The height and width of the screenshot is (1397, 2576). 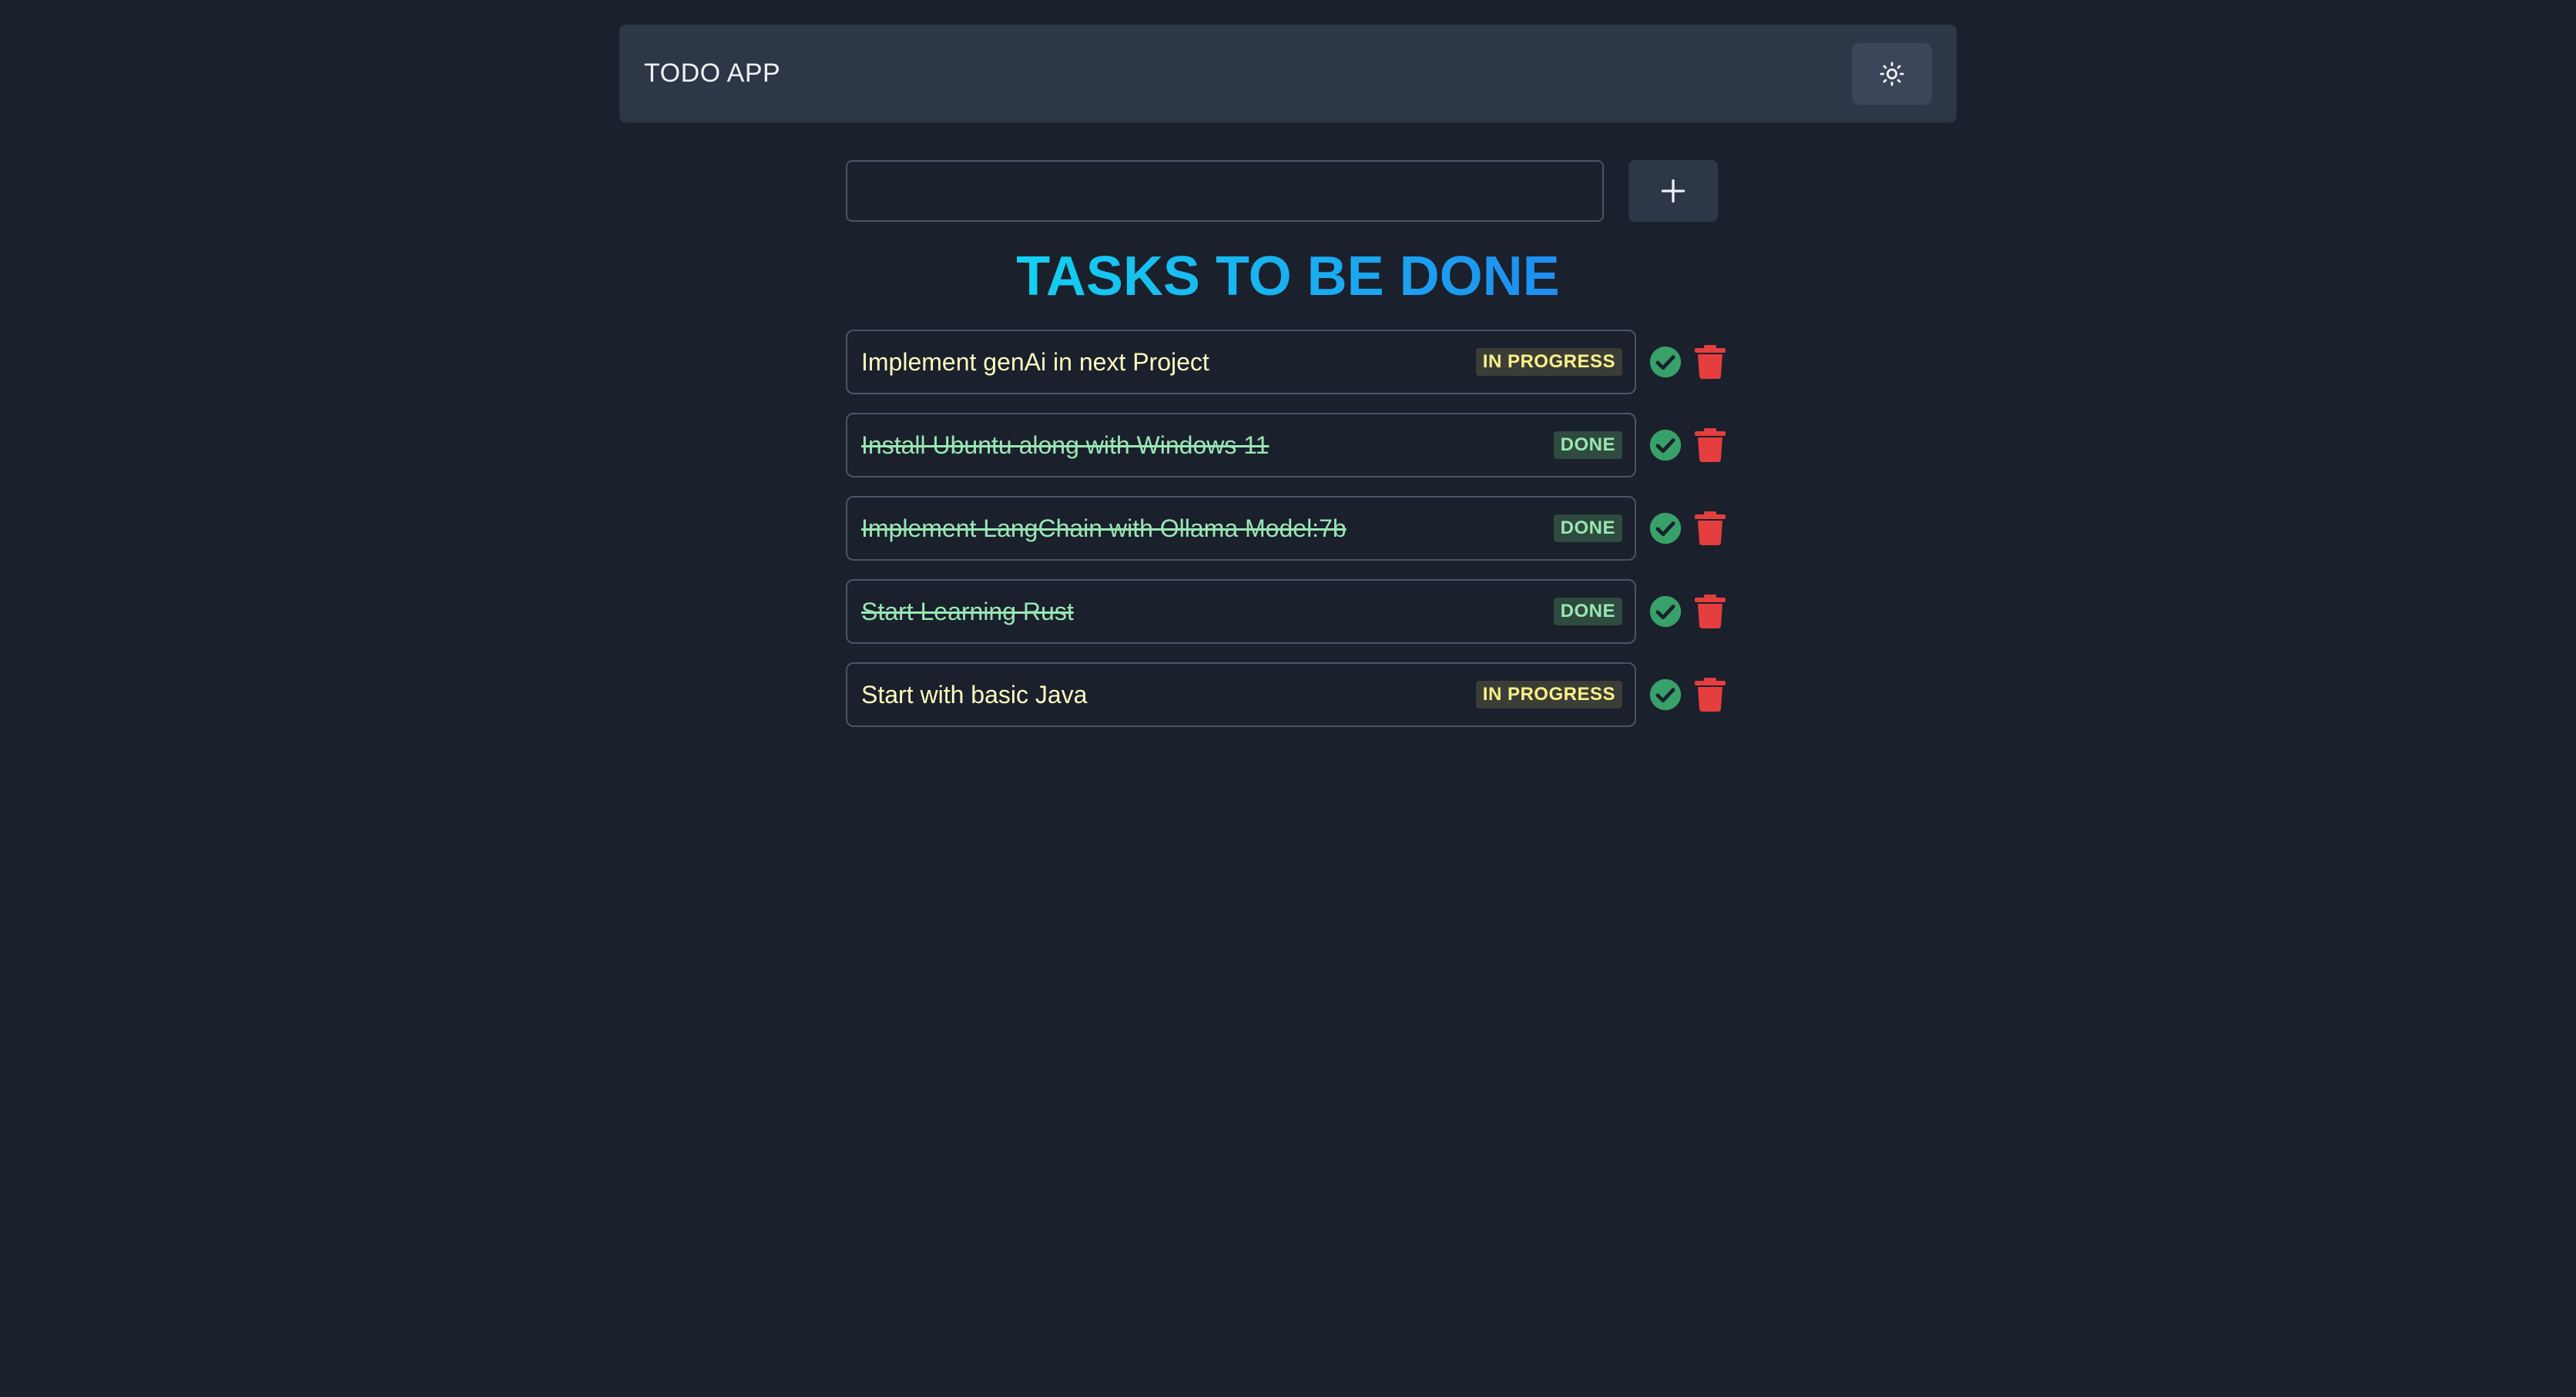 I want to click on task-row: Start Learning Rust DONE, so click(x=1286, y=611).